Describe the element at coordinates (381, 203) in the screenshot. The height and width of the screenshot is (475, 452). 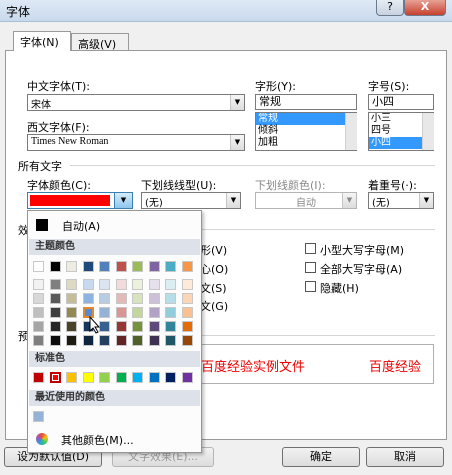
I see `emphasis-value: (无)` at that location.